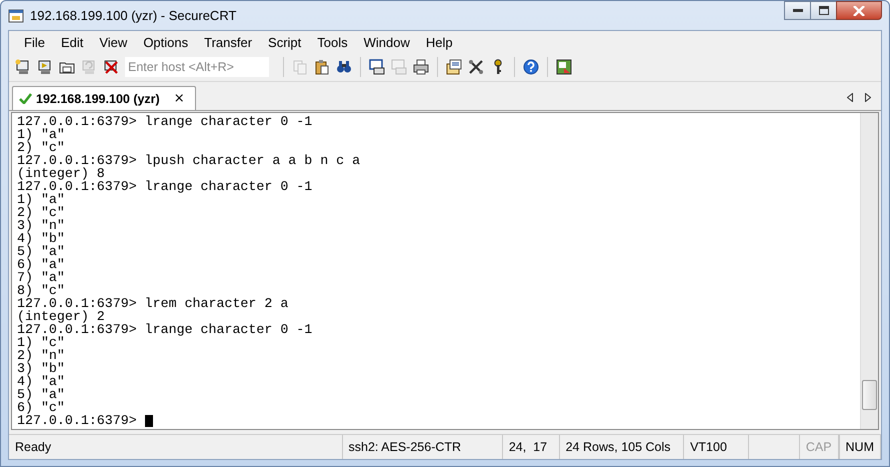  I want to click on terminal-line: 3) "n", so click(41, 225).